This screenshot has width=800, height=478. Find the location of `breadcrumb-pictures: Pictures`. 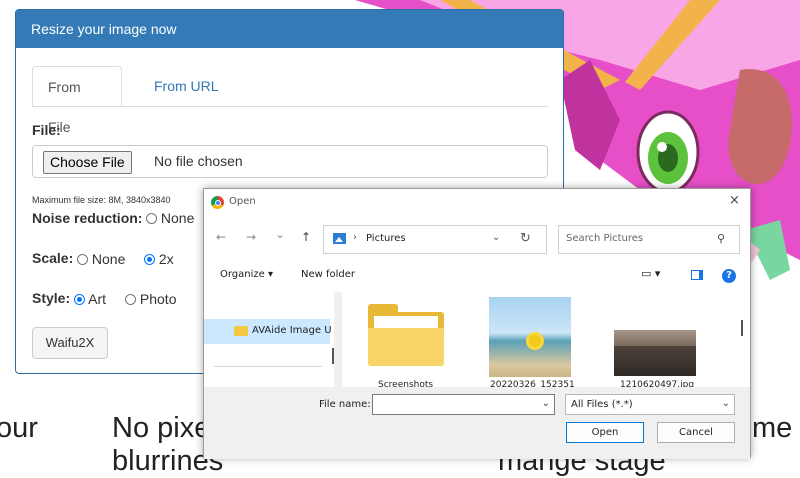

breadcrumb-pictures: Pictures is located at coordinates (386, 238).